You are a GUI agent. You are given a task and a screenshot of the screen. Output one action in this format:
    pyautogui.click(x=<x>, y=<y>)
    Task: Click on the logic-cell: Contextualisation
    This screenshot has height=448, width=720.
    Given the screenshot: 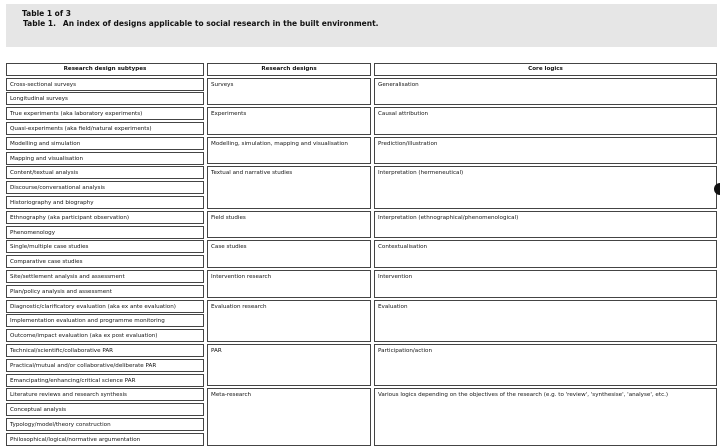 What is the action you would take?
    pyautogui.click(x=545, y=254)
    